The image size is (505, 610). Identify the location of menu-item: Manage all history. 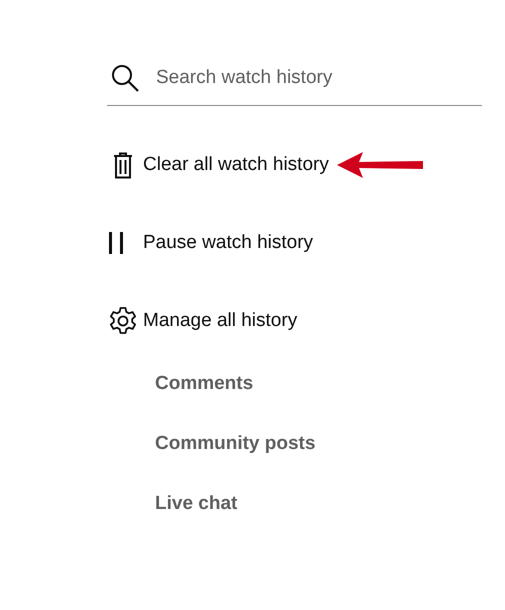
(220, 321).